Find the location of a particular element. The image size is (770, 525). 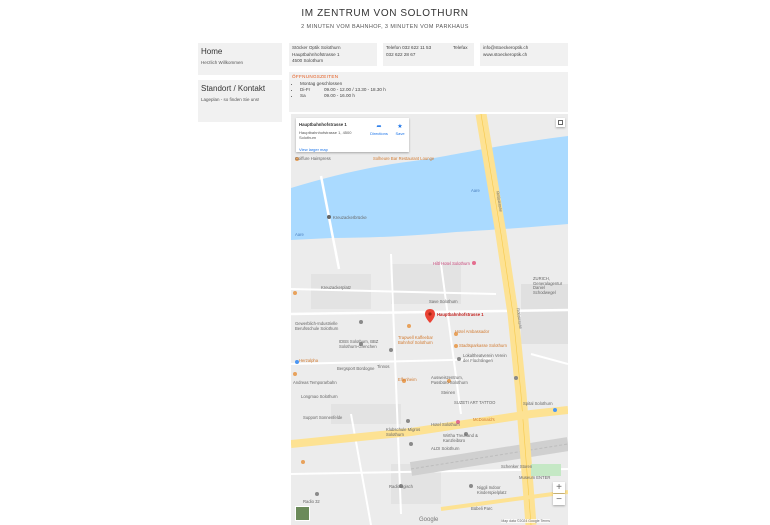

map-label: Kreuzackerplatz is located at coordinates (336, 287).